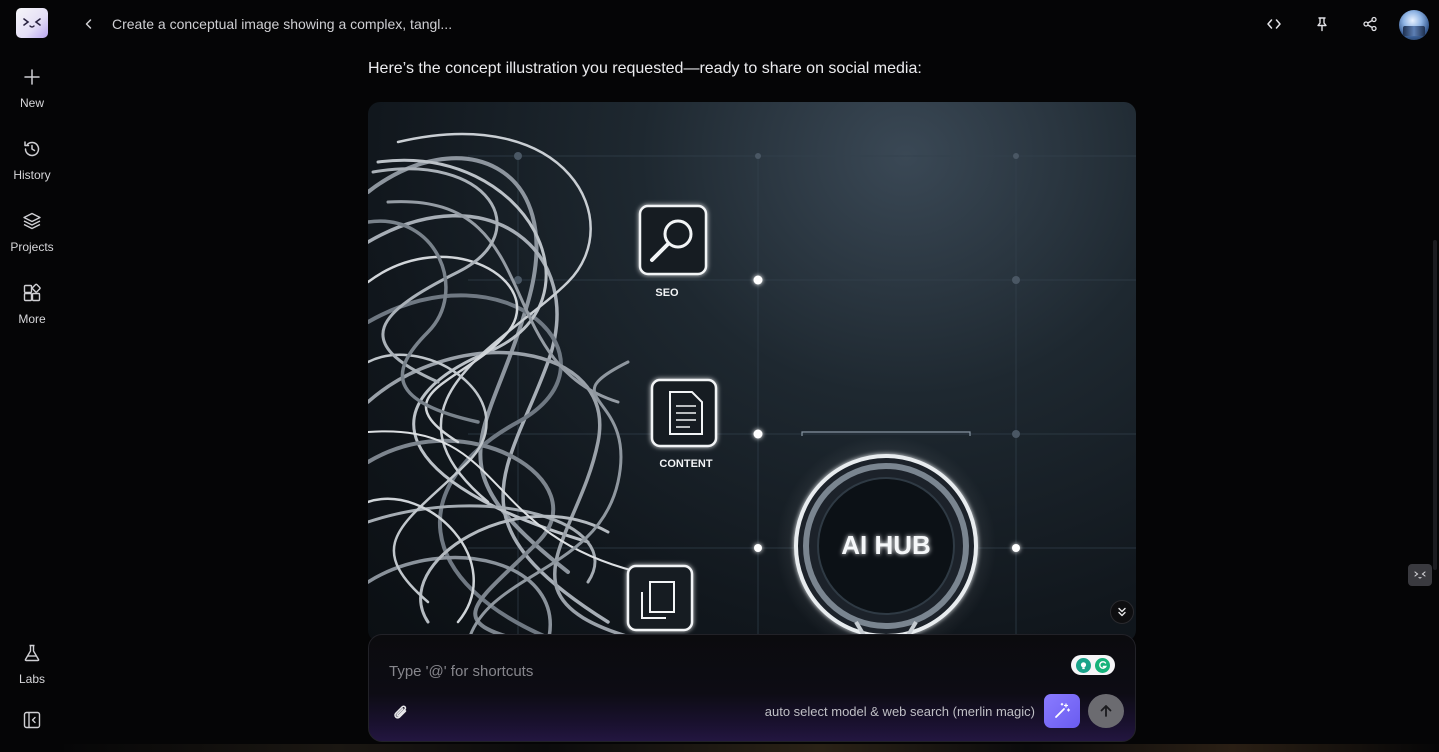 The image size is (1439, 752). I want to click on flask-icon, so click(32, 653).